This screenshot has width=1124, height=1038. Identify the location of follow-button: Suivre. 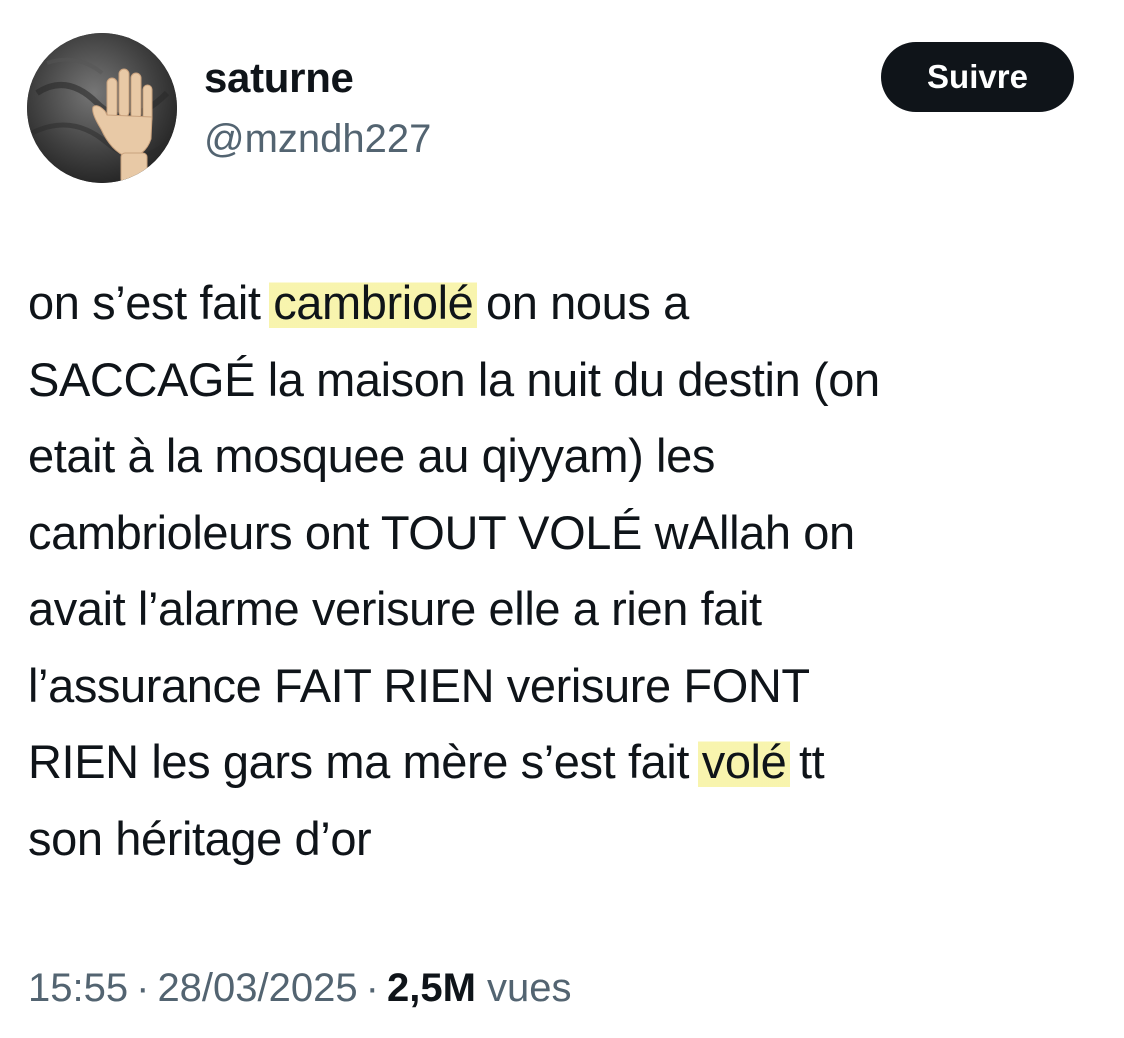
(977, 77).